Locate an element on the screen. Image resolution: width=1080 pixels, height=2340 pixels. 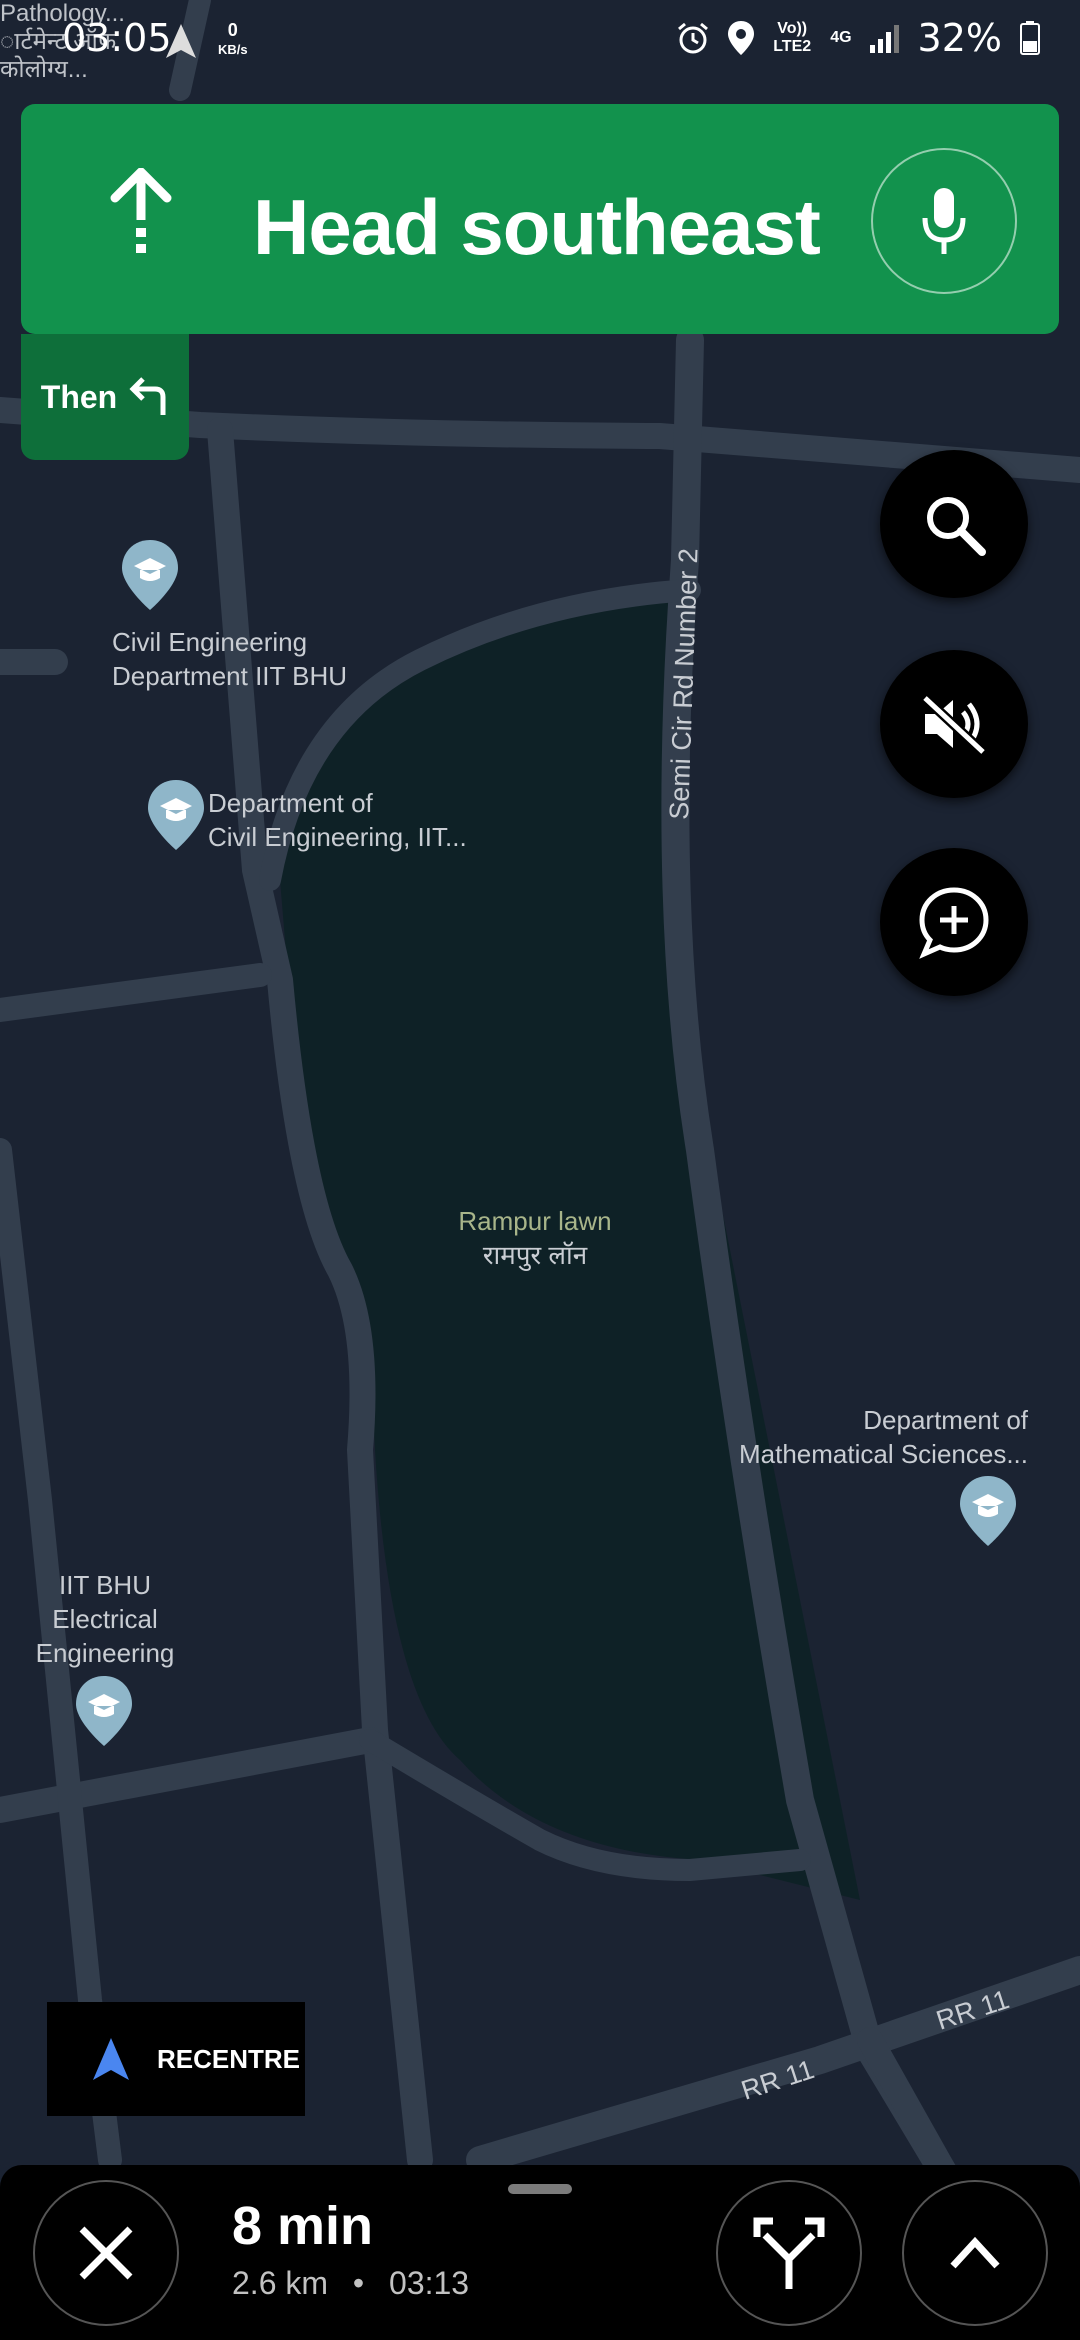
signal-icon is located at coordinates (884, 39).